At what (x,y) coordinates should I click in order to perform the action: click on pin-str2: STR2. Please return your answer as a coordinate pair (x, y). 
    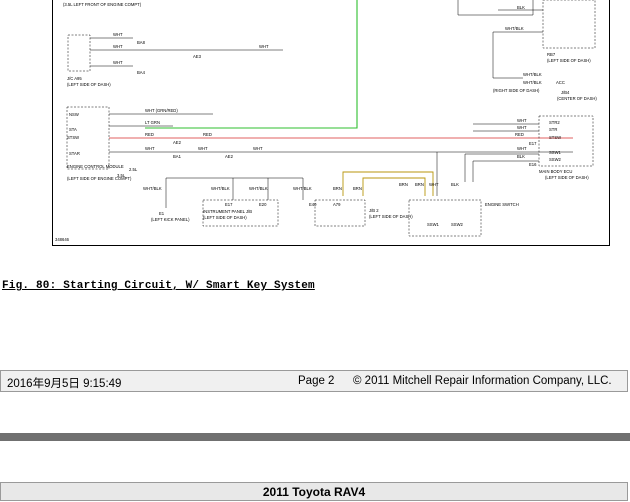
    Looking at the image, I should click on (554, 122).